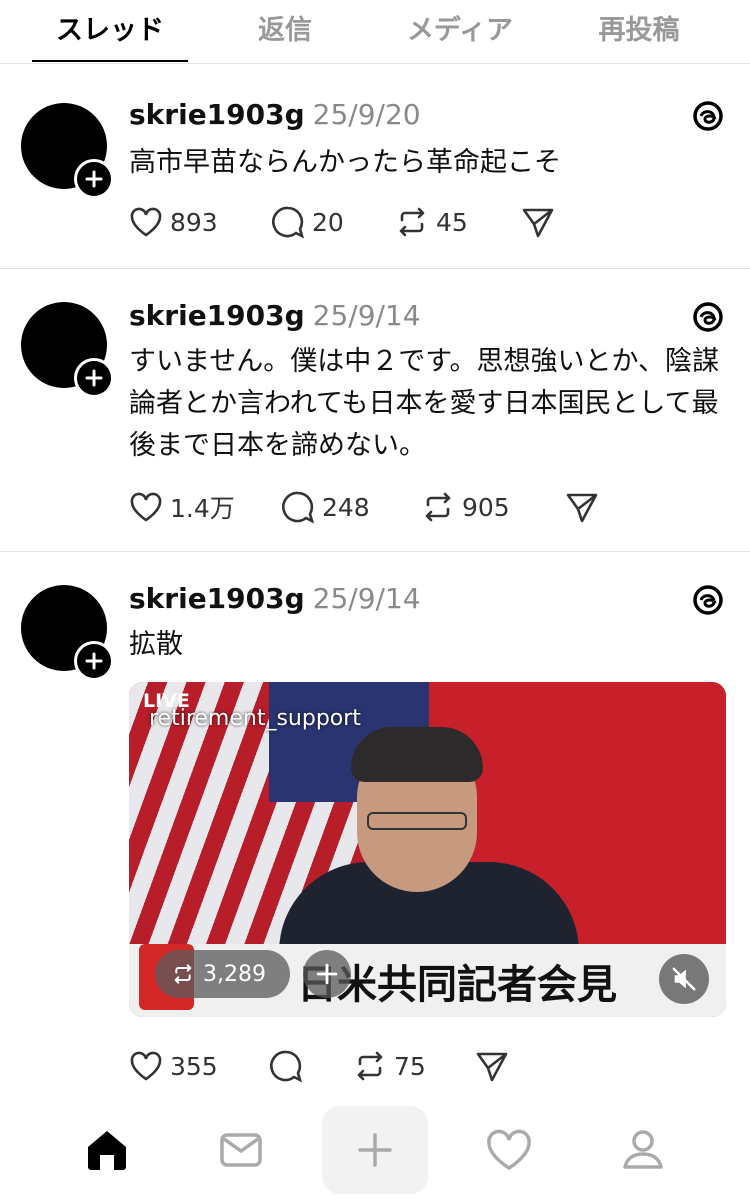 The image size is (750, 1199). Describe the element at coordinates (194, 1066) in the screenshot. I see `like-count: 355` at that location.